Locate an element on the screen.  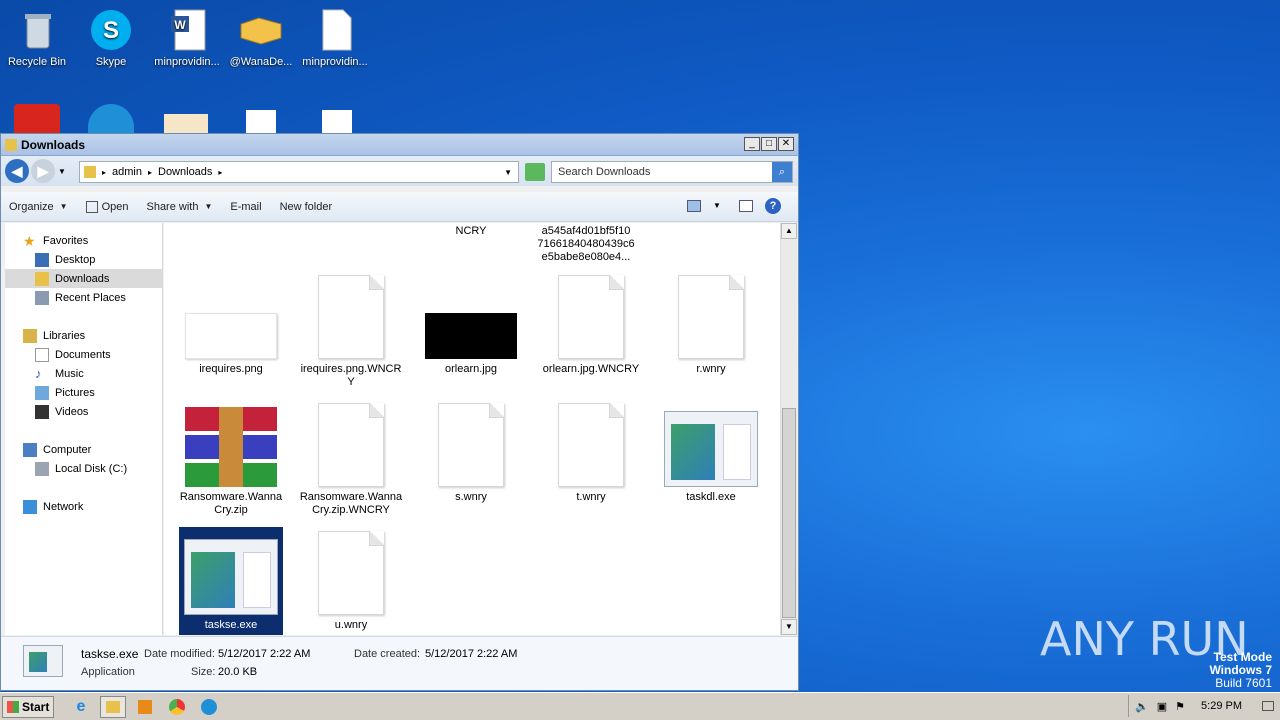
file-item: irequires.png.WNCRY is located at coordinates (351, 330).